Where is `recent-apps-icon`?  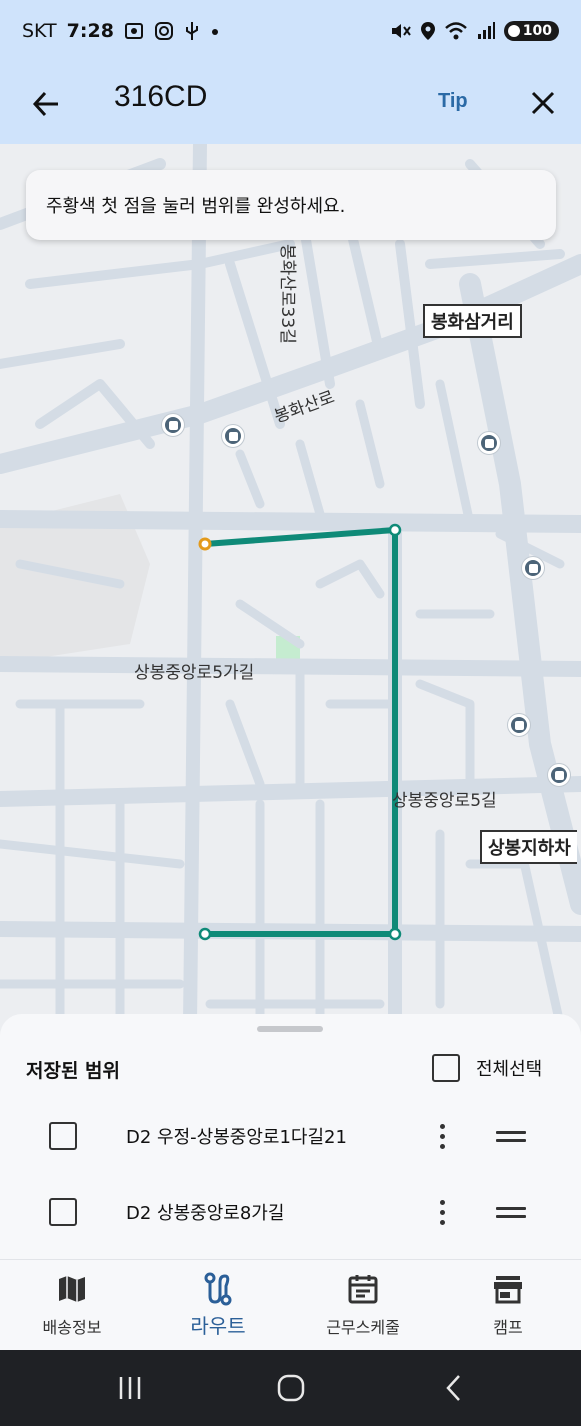 recent-apps-icon is located at coordinates (130, 1388).